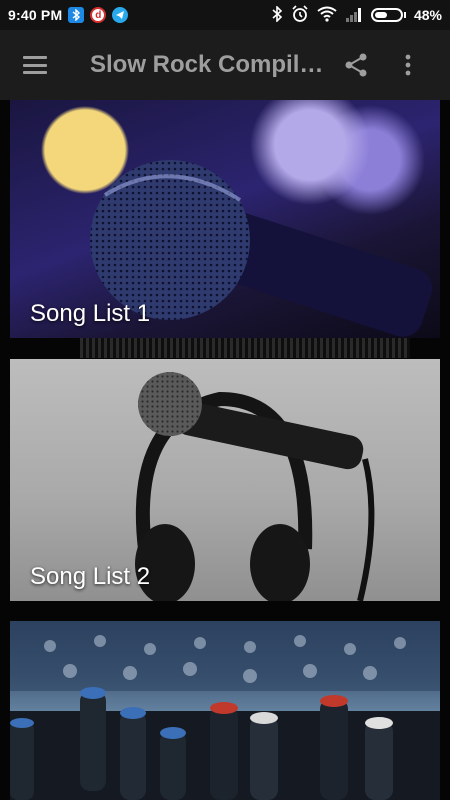 The width and height of the screenshot is (450, 800). Describe the element at coordinates (245, 348) in the screenshot. I see `decorative-strip` at that location.